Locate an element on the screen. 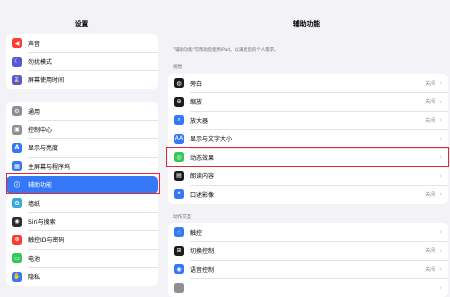 The width and height of the screenshot is (450, 297). audio-description-icon: ❝ is located at coordinates (179, 194).